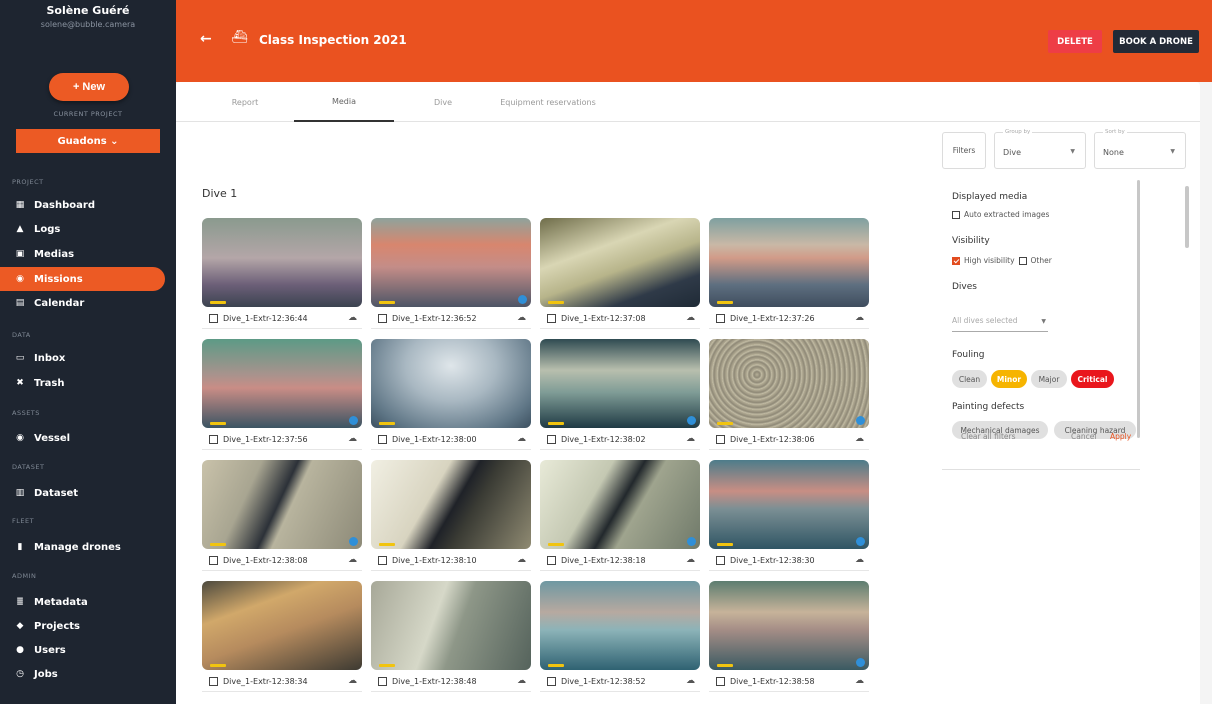 Image resolution: width=1212 pixels, height=704 pixels. Describe the element at coordinates (88, 383) in the screenshot. I see `sidebar-item-trash: ✖ Trash` at that location.